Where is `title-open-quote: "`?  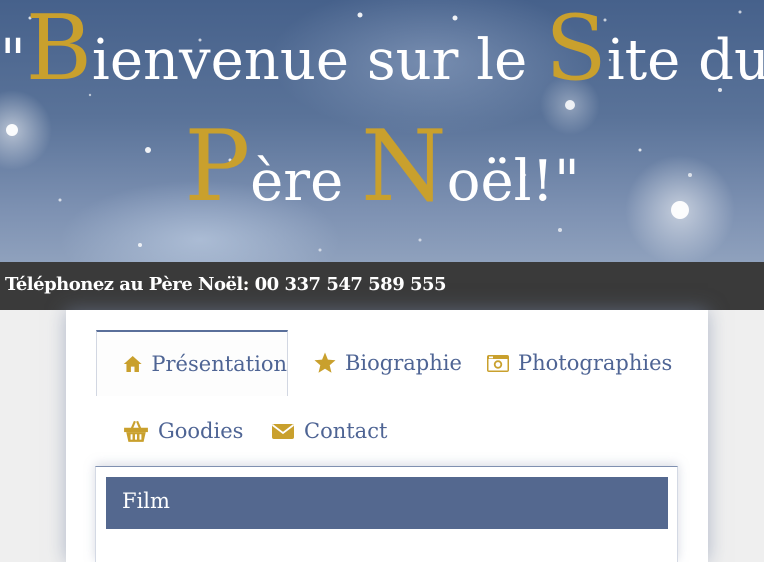
title-open-quote: " is located at coordinates (13, 60).